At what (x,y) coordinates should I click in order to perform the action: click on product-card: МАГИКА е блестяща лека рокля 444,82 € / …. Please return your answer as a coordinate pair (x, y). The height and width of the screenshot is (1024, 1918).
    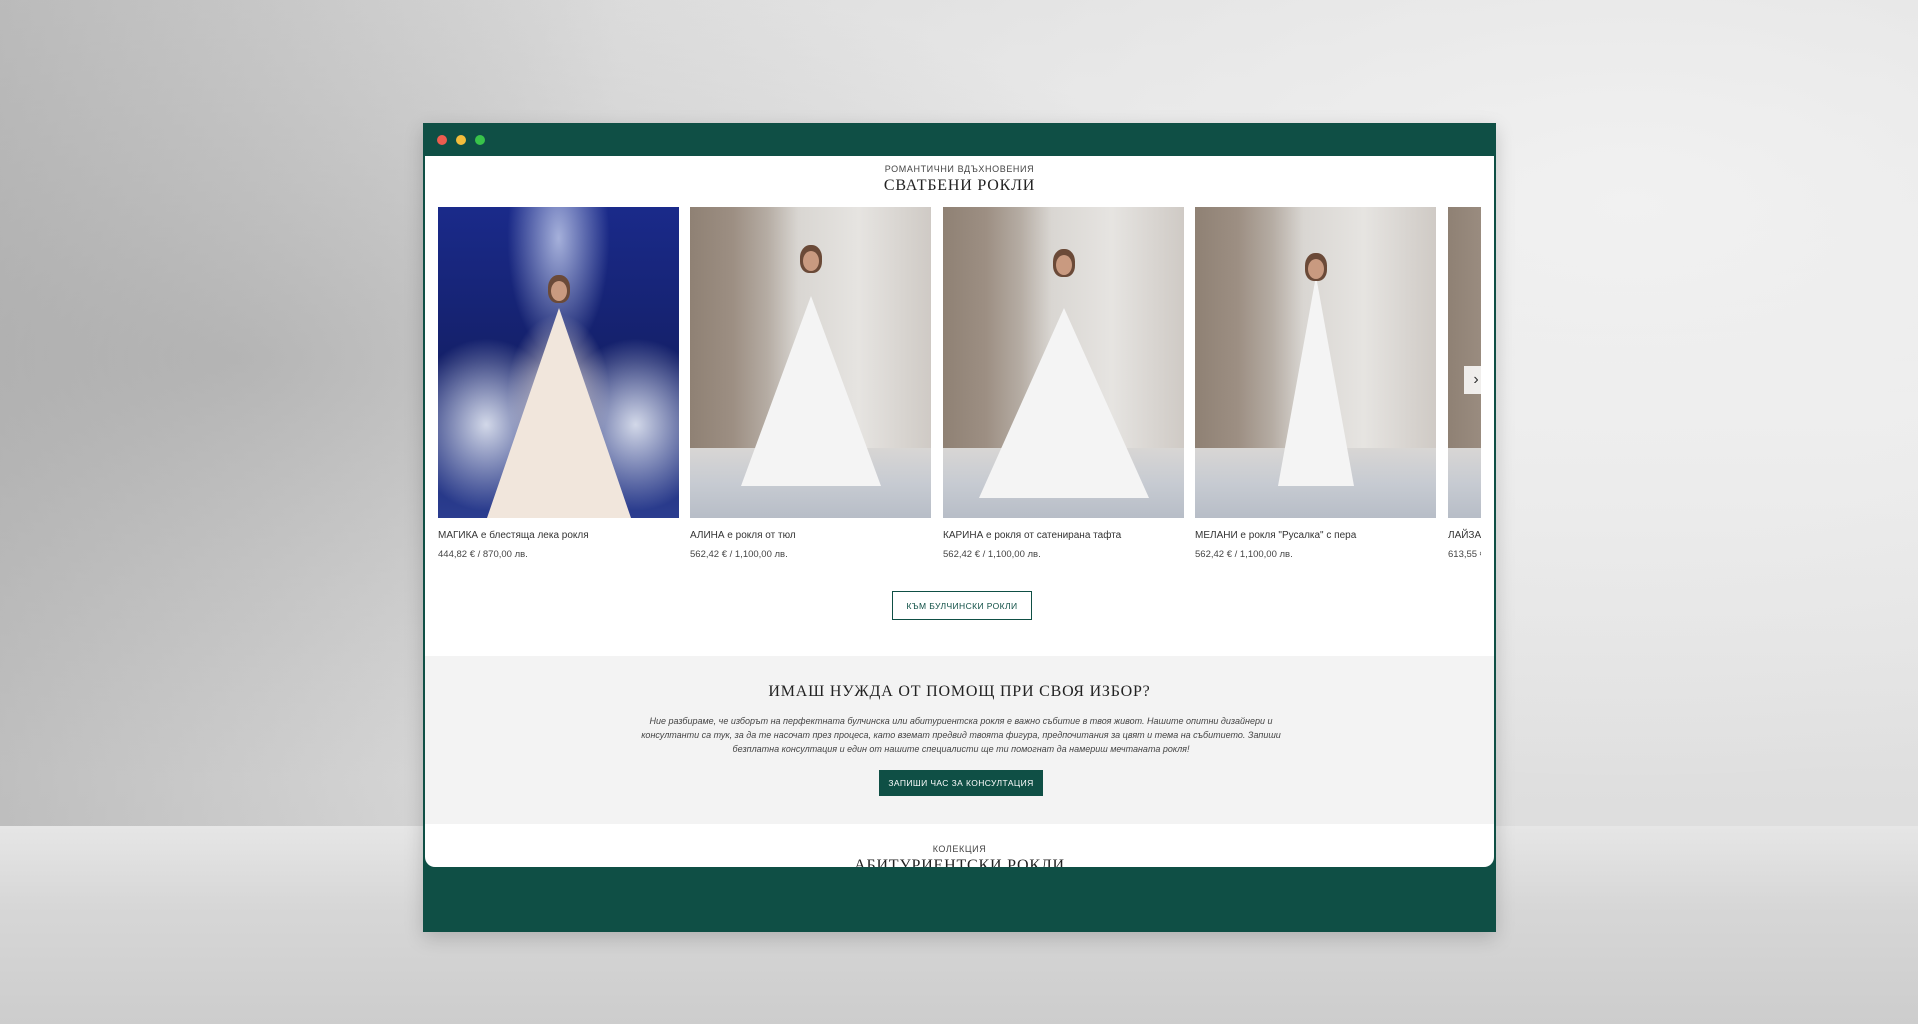
    Looking at the image, I should click on (558, 383).